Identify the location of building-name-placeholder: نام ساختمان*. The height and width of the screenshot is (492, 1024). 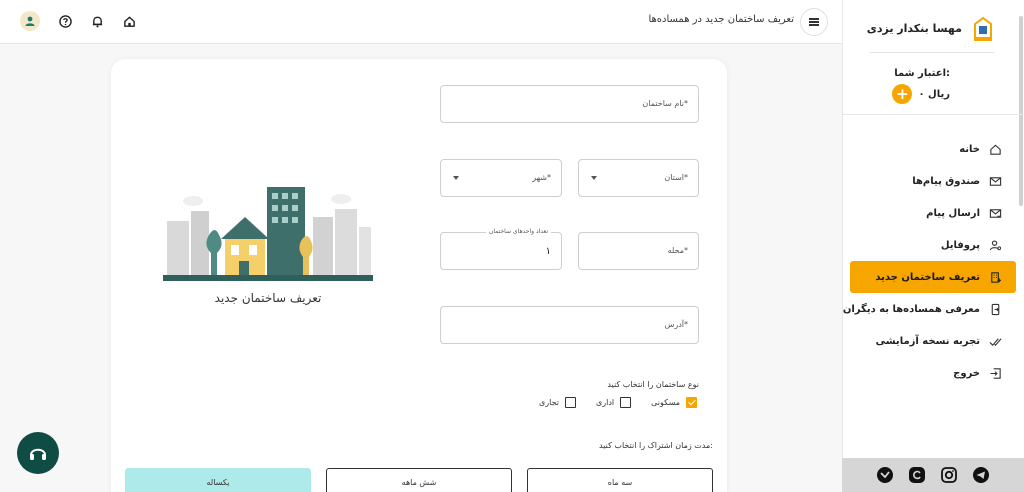
(665, 103).